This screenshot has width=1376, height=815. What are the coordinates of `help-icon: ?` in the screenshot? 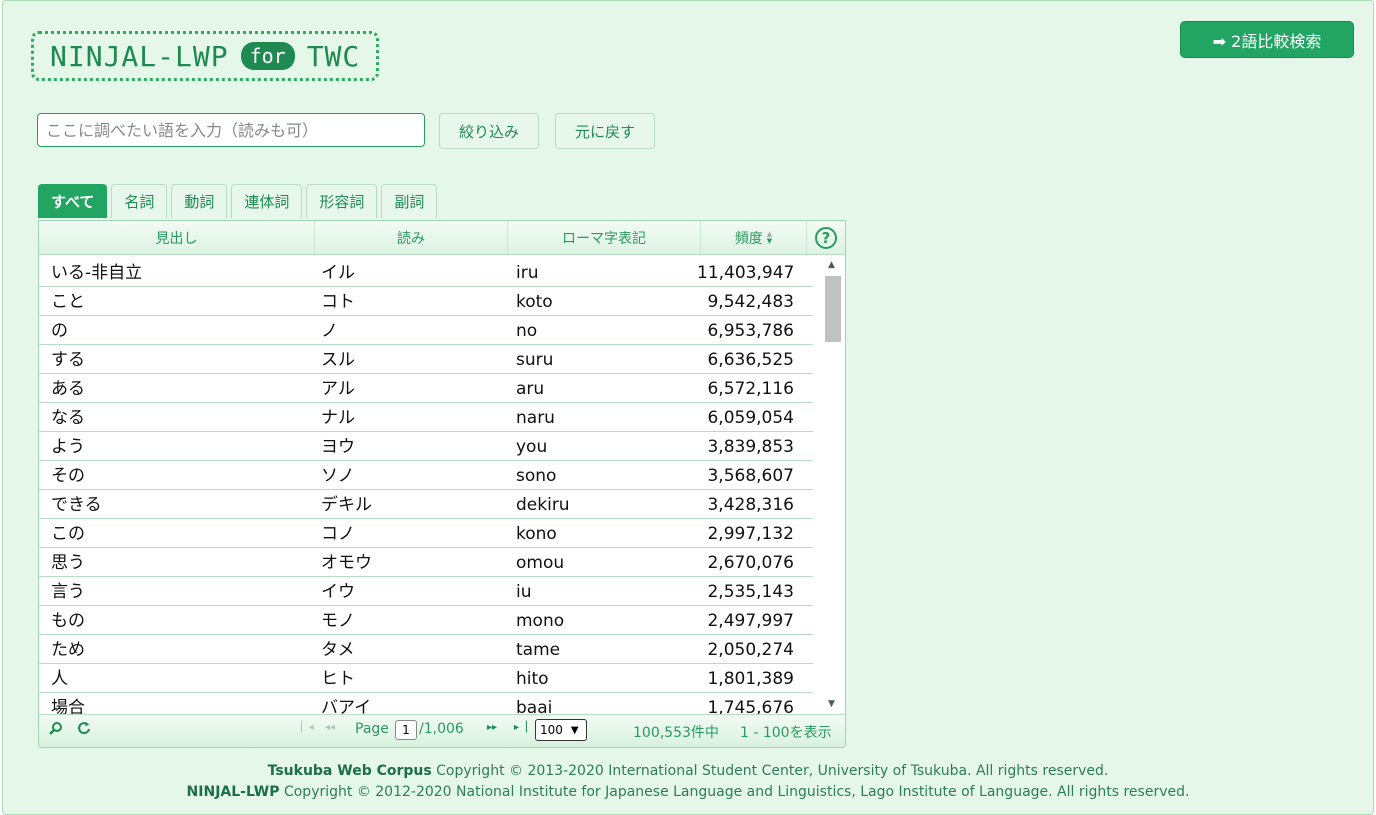 It's located at (826, 237).